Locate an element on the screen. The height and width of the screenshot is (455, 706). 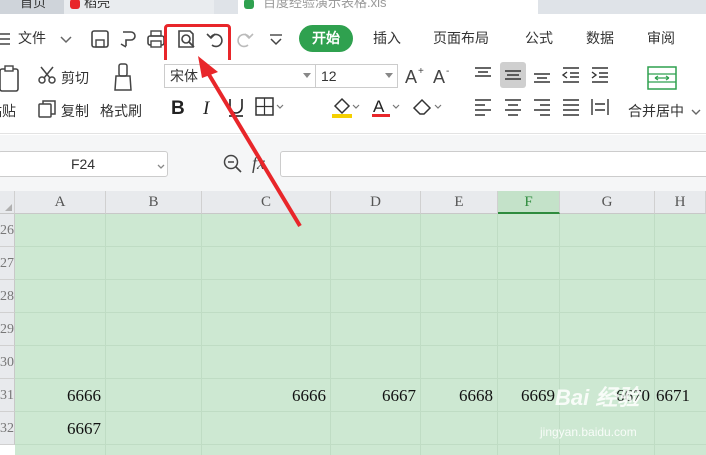
row-header-32: 32 is located at coordinates (7, 428).